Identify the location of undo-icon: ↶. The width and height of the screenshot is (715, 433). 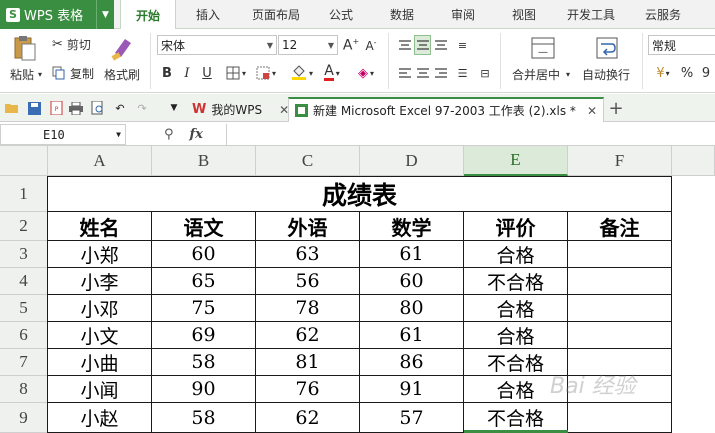
(120, 108).